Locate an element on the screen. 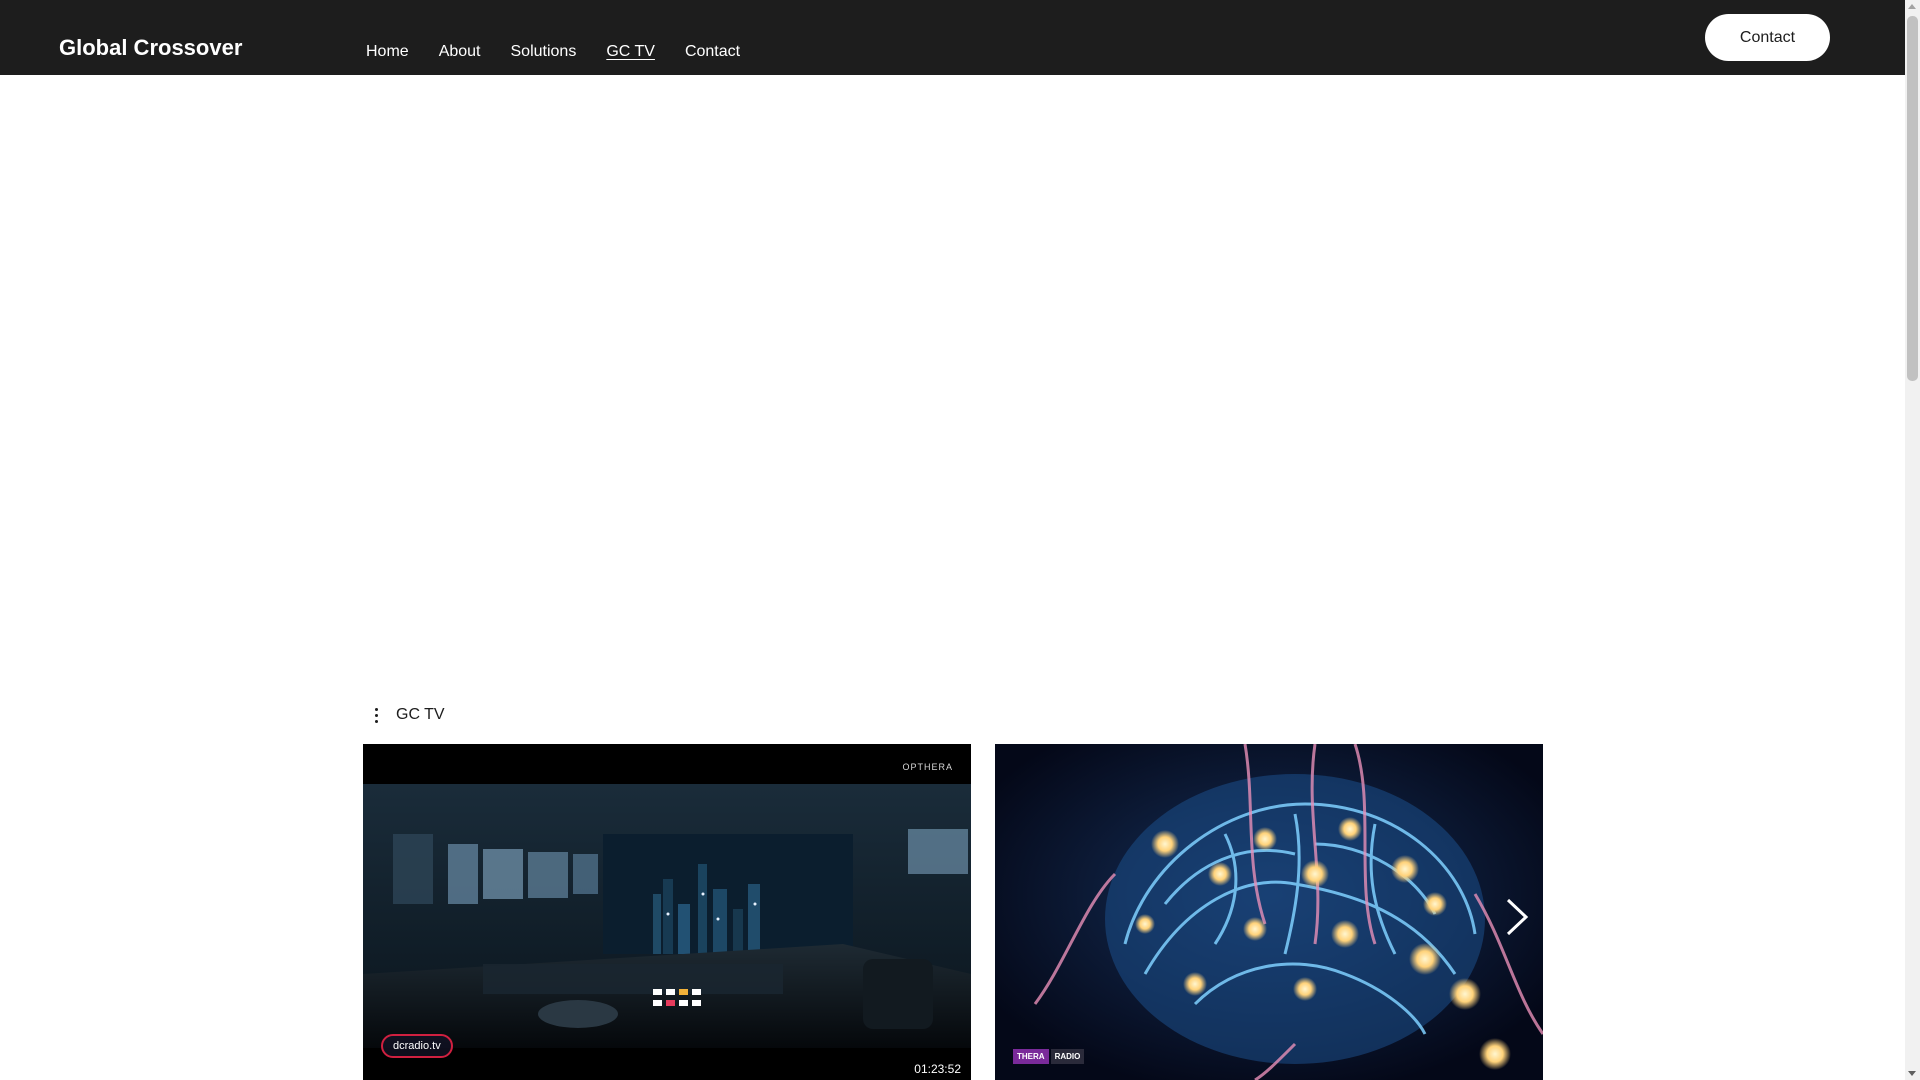 The image size is (1920, 1080). video-thumbnail-brain: THERA RADIO is located at coordinates (1269, 912).